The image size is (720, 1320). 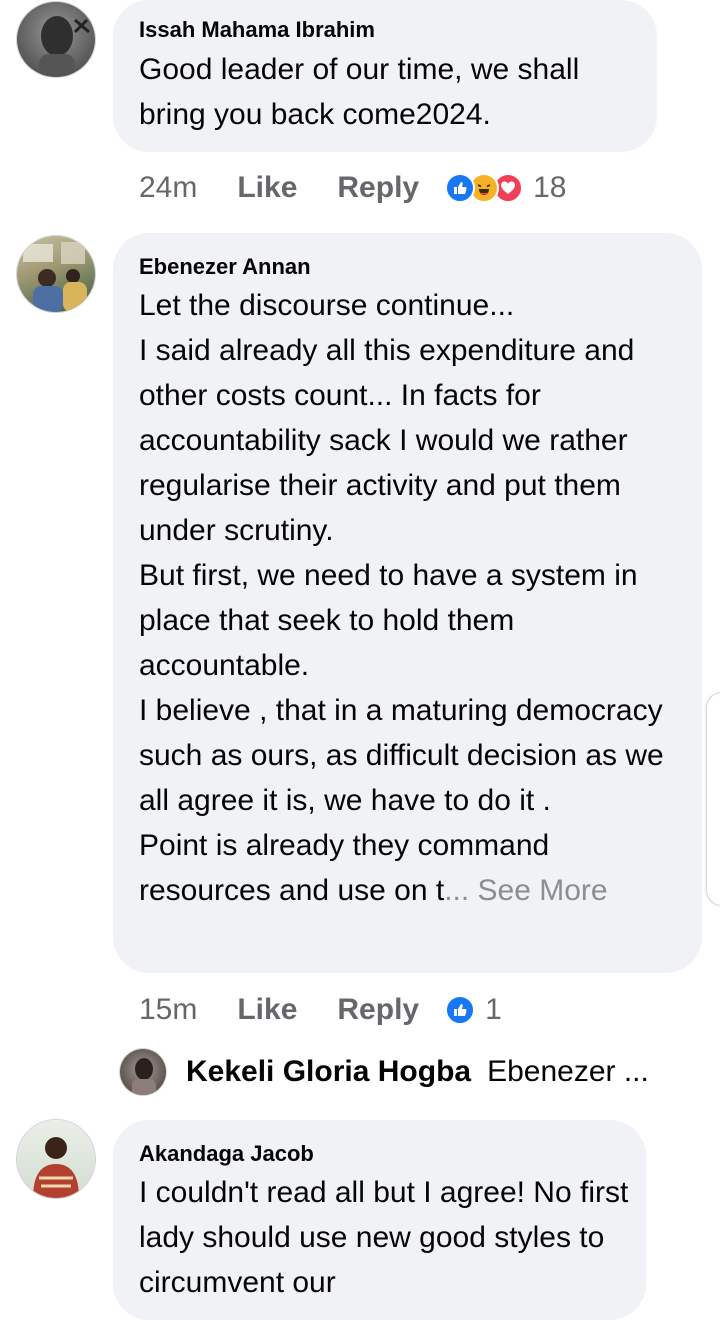 I want to click on see-more-link: ... See More, so click(x=525, y=890).